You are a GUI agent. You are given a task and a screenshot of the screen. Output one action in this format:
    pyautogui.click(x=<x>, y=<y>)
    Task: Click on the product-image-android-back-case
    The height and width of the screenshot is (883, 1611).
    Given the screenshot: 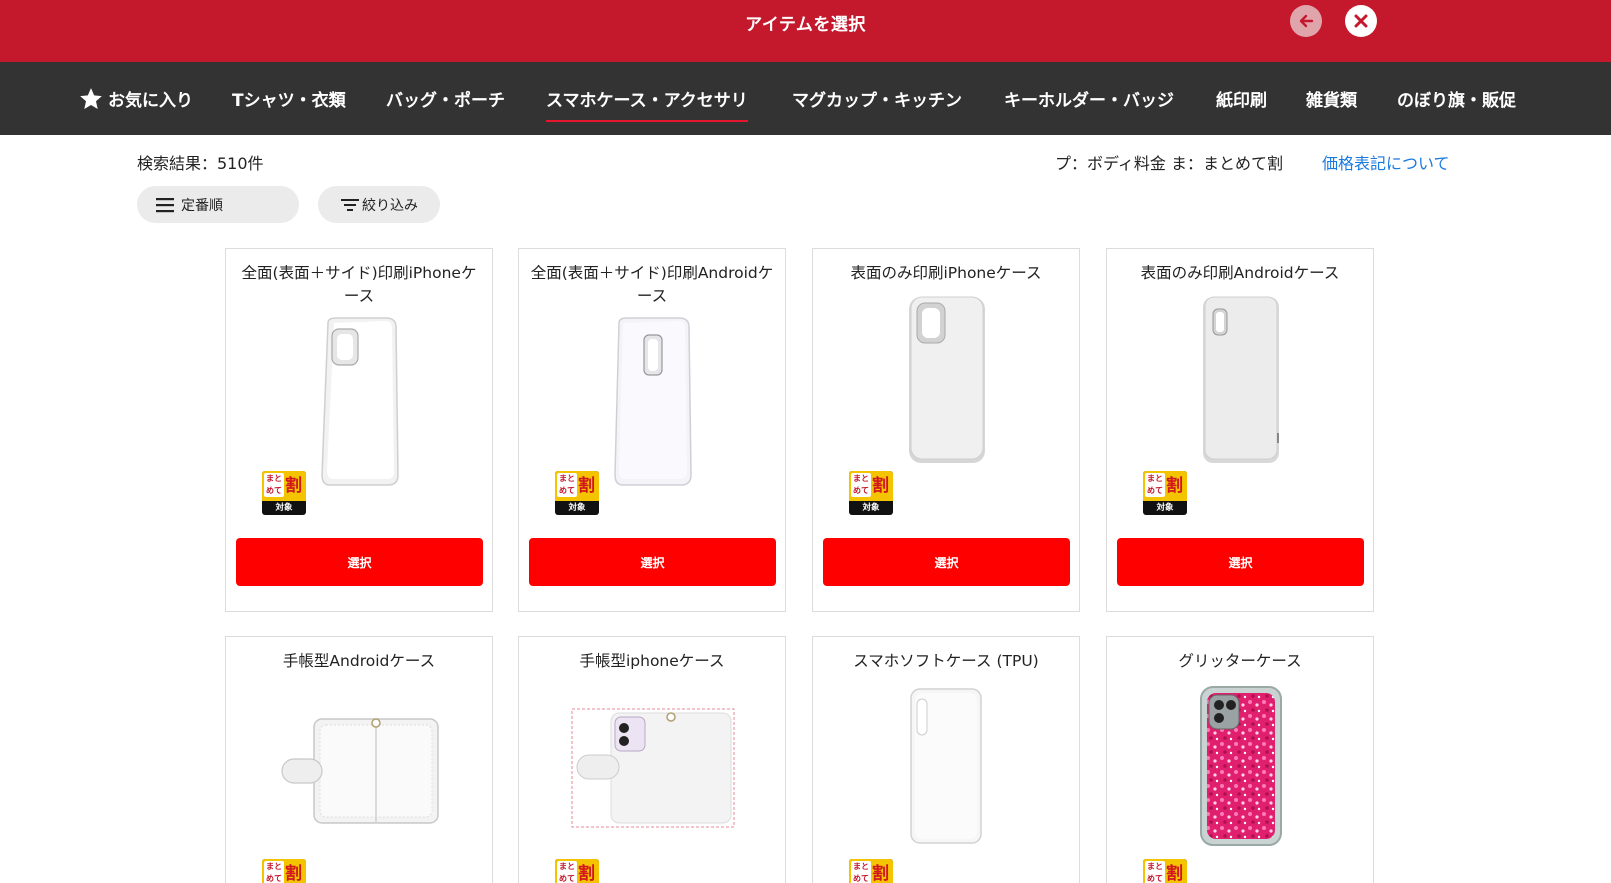 What is the action you would take?
    pyautogui.click(x=1241, y=379)
    